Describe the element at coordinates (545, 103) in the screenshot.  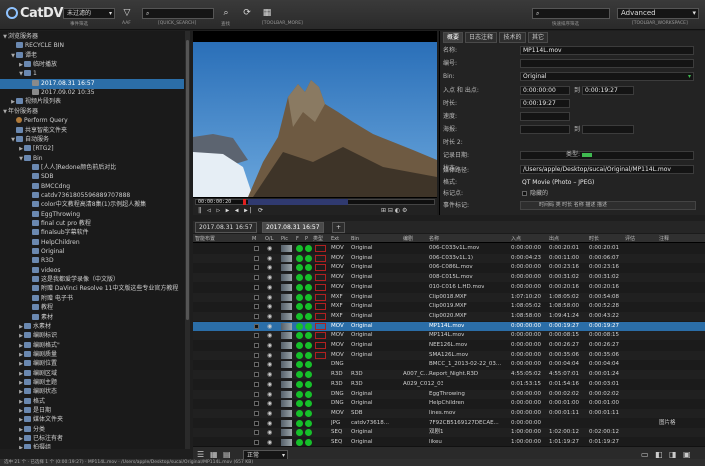
I see `duration-field: 0:00:19:27` at that location.